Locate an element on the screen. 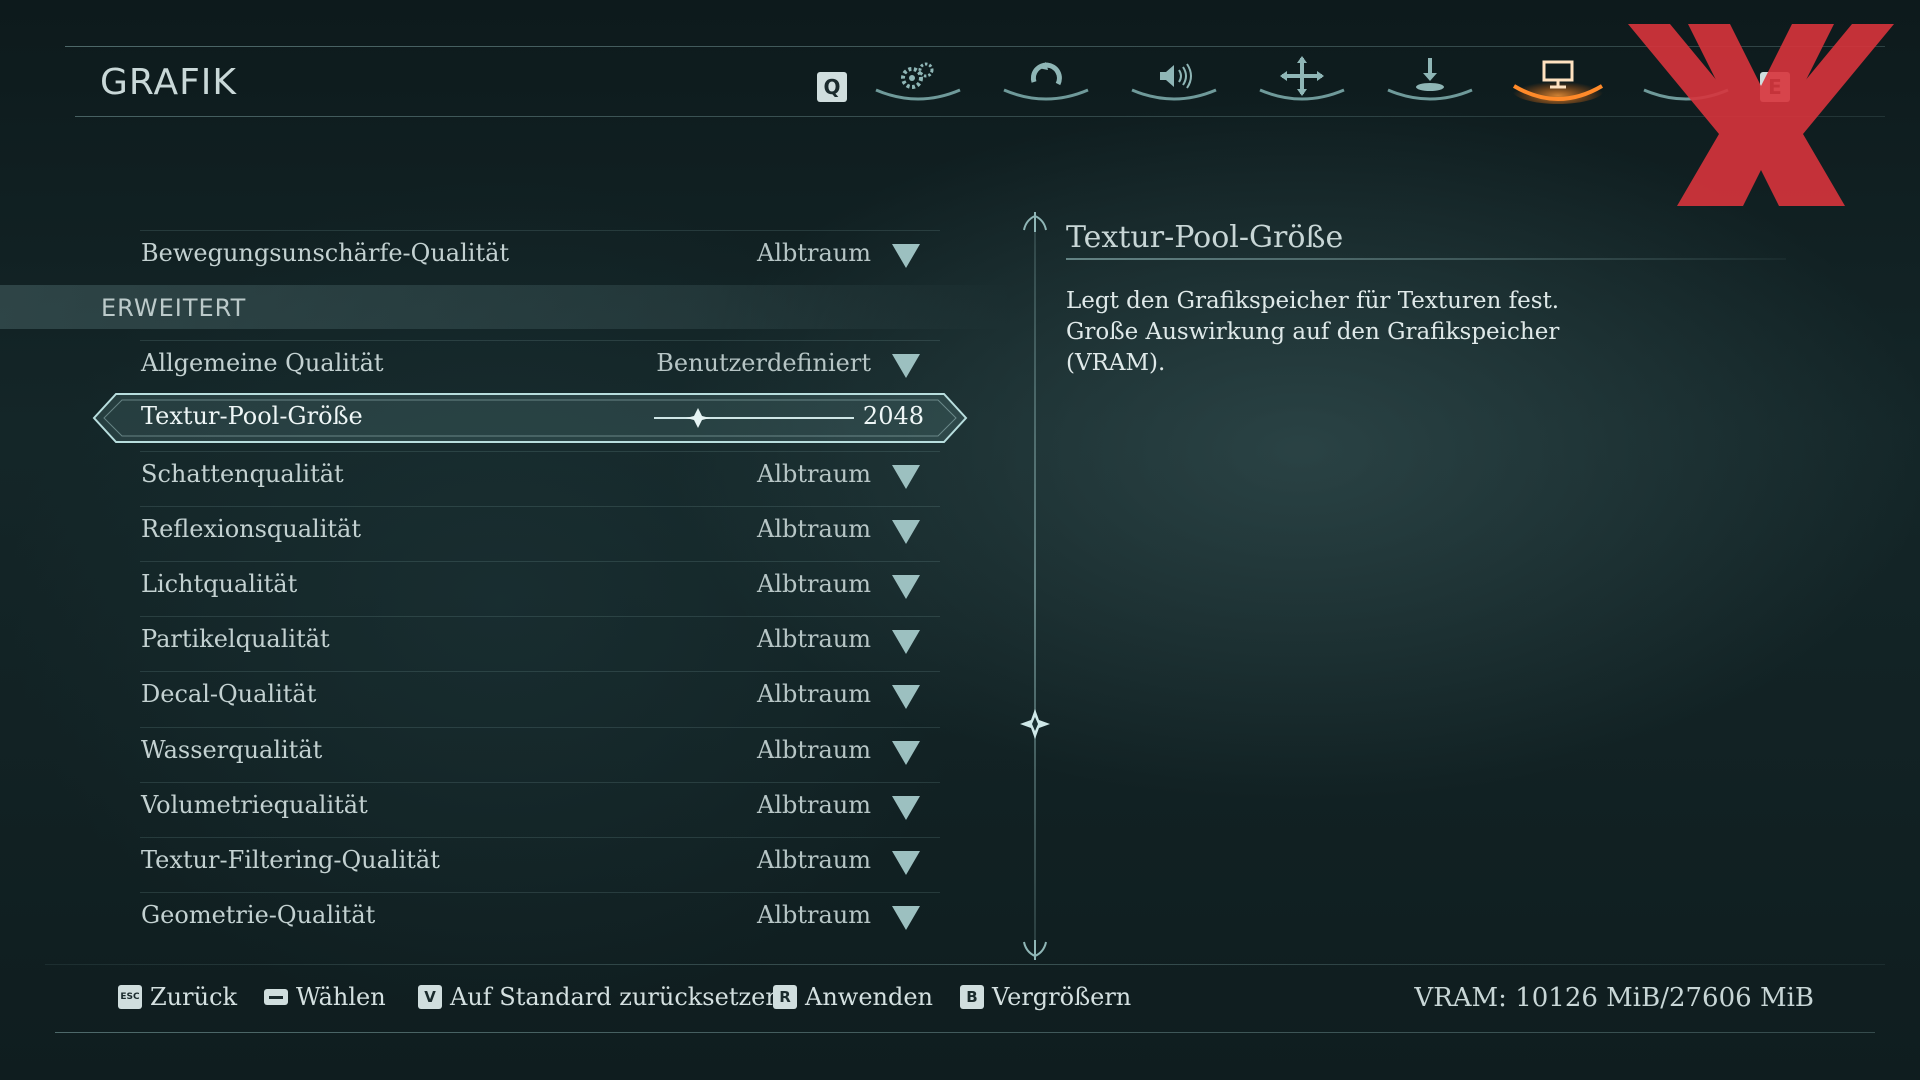 Image resolution: width=1920 pixels, height=1080 pixels. setting-label: Wasserqualität is located at coordinates (232, 750).